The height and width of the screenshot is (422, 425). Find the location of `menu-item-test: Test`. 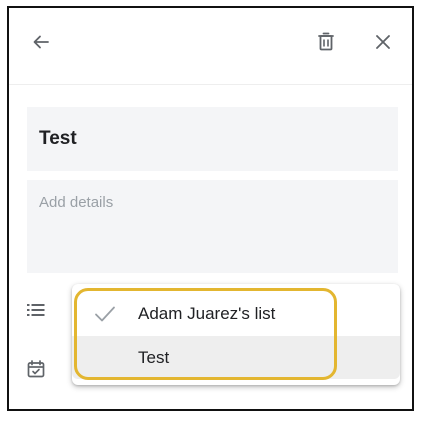

menu-item-test: Test is located at coordinates (236, 357).